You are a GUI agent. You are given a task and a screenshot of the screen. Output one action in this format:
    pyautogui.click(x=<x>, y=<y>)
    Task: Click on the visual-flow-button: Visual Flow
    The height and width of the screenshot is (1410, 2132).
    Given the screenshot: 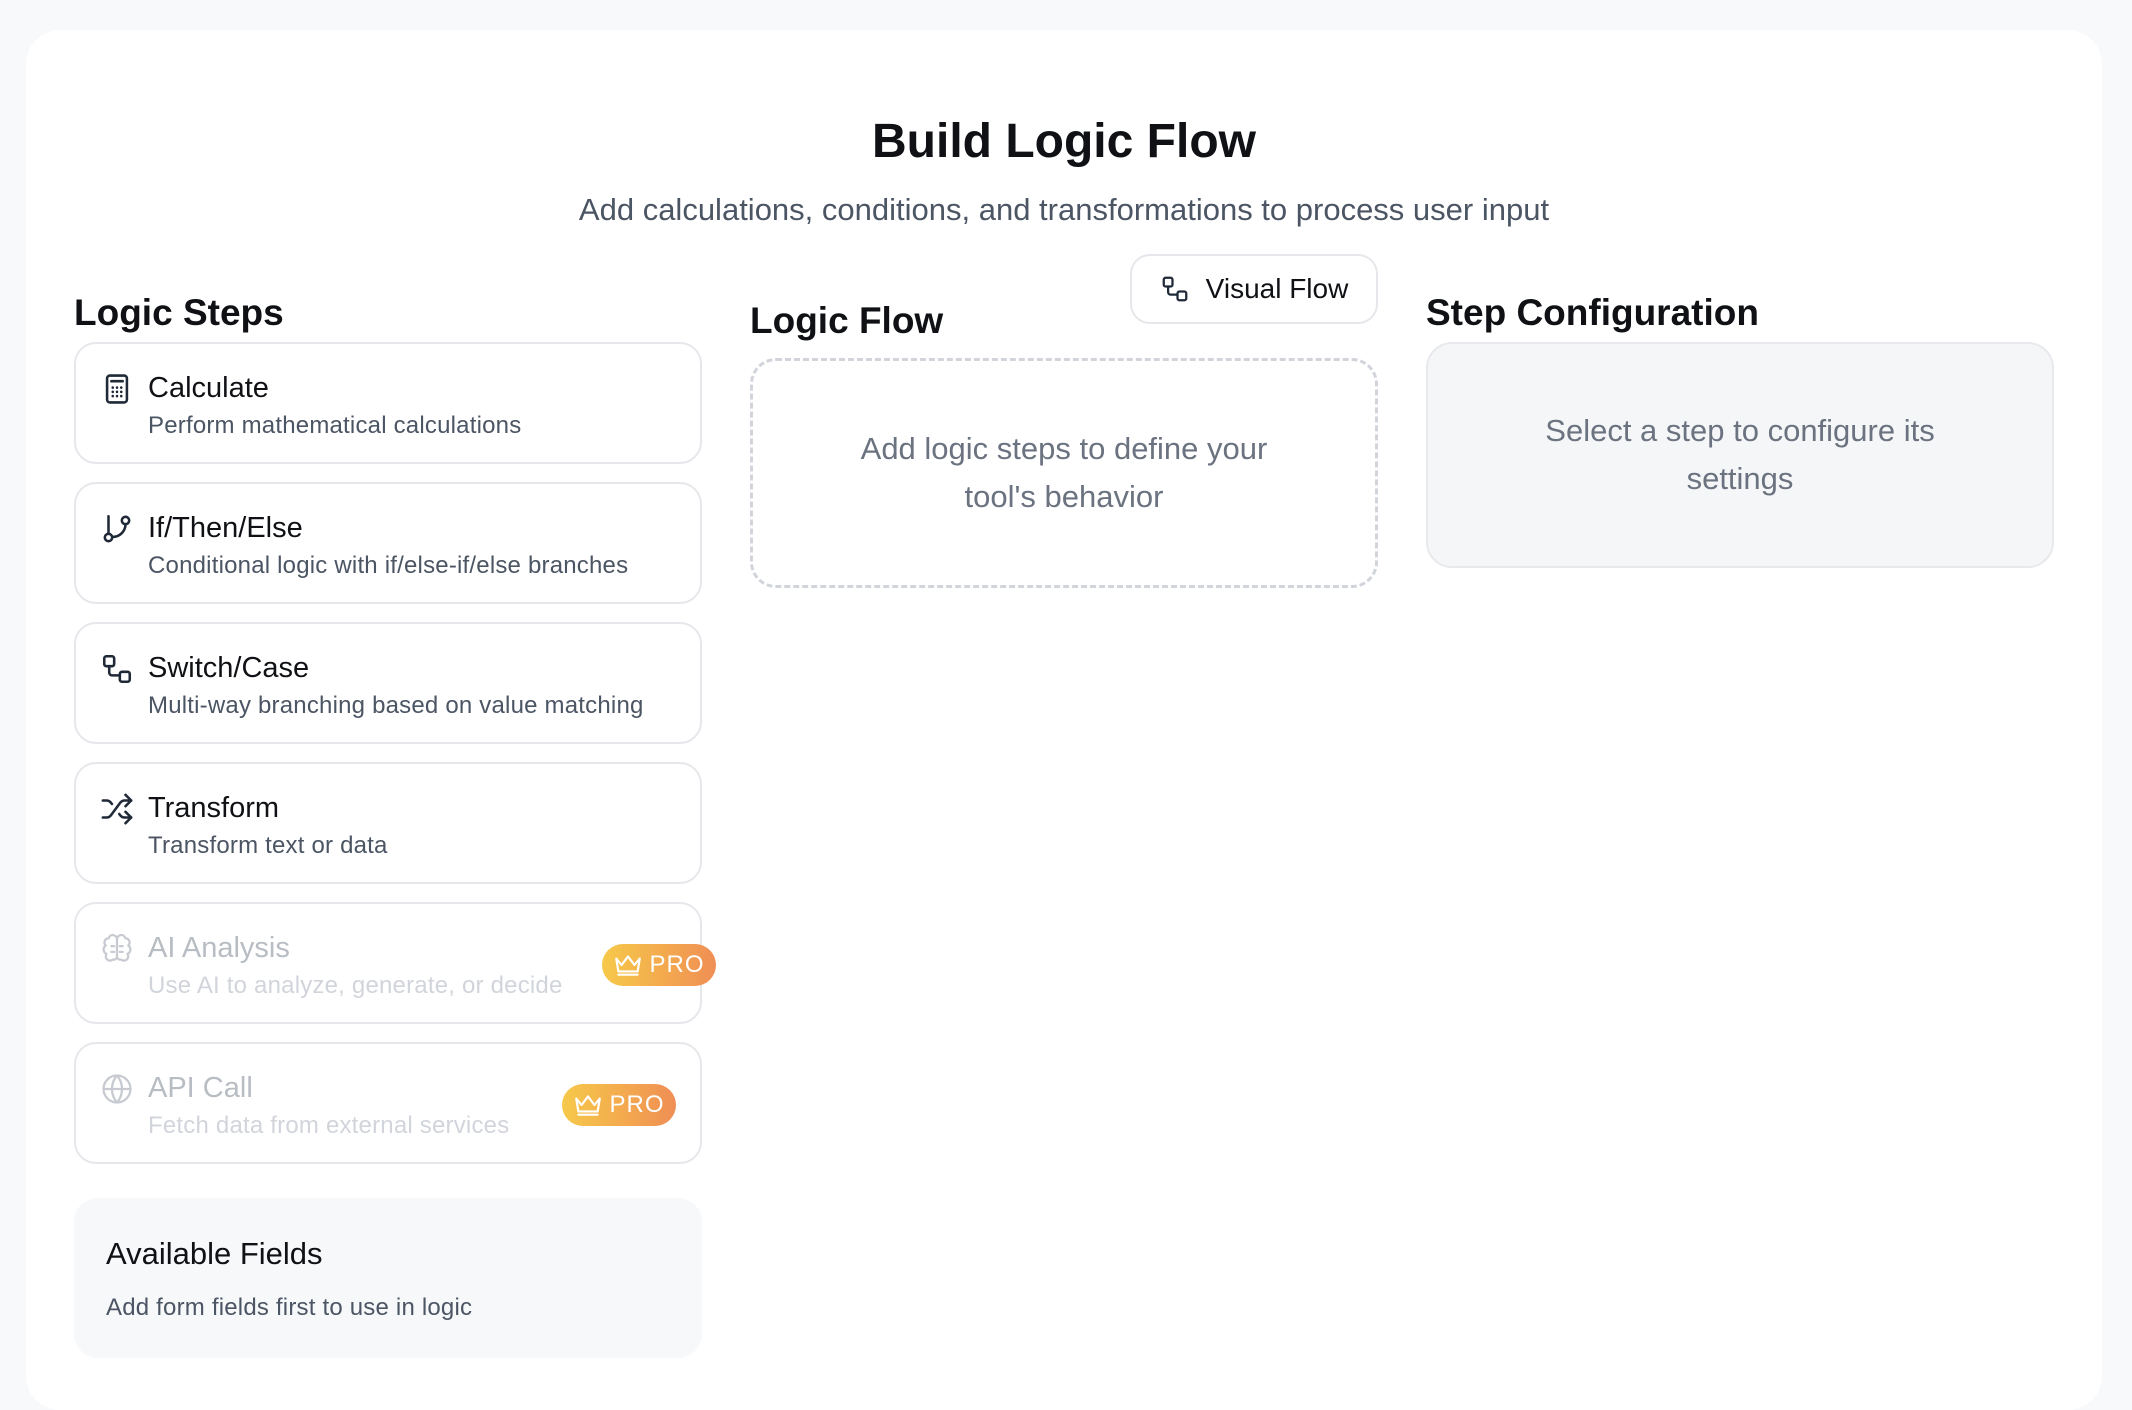 What is the action you would take?
    pyautogui.click(x=1254, y=289)
    